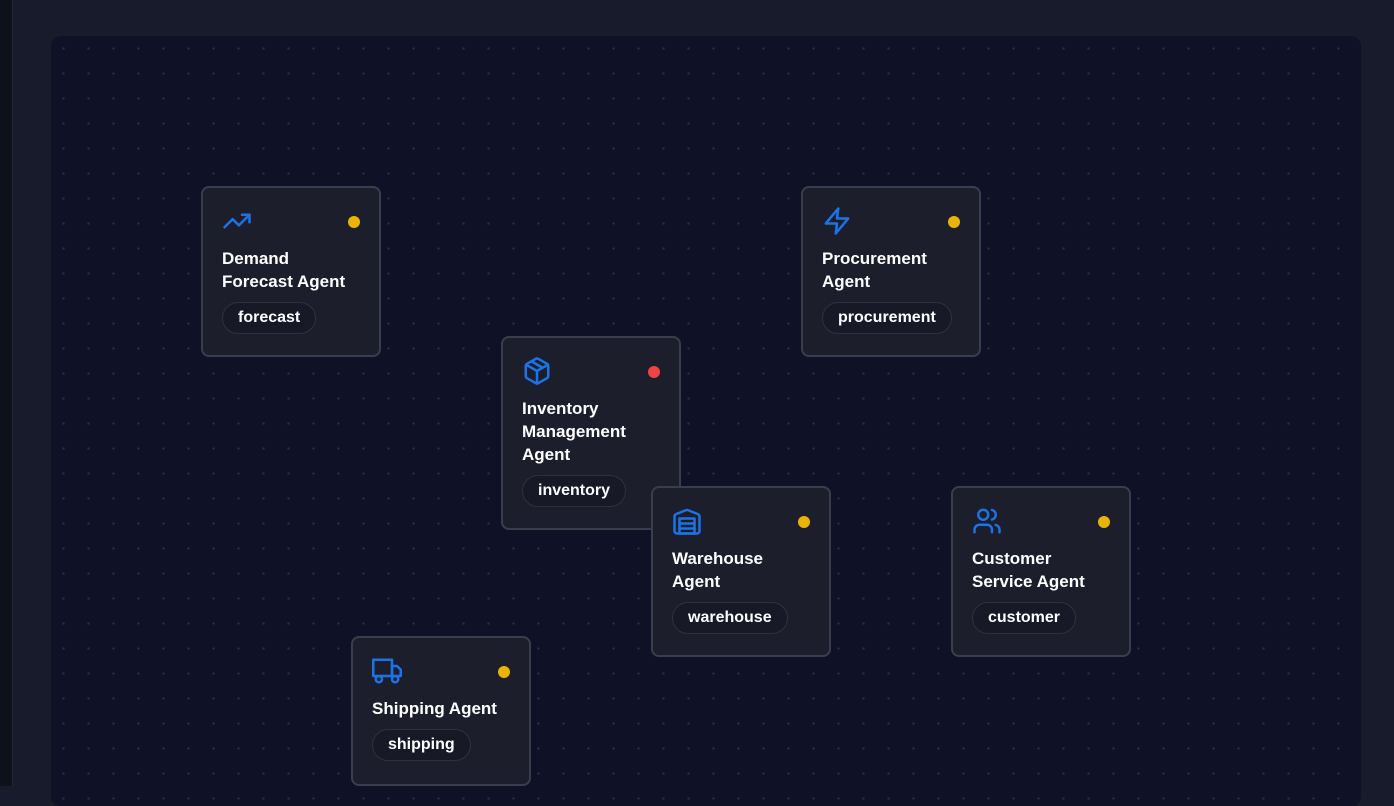  What do you see at coordinates (387, 671) in the screenshot?
I see `truck-icon` at bounding box center [387, 671].